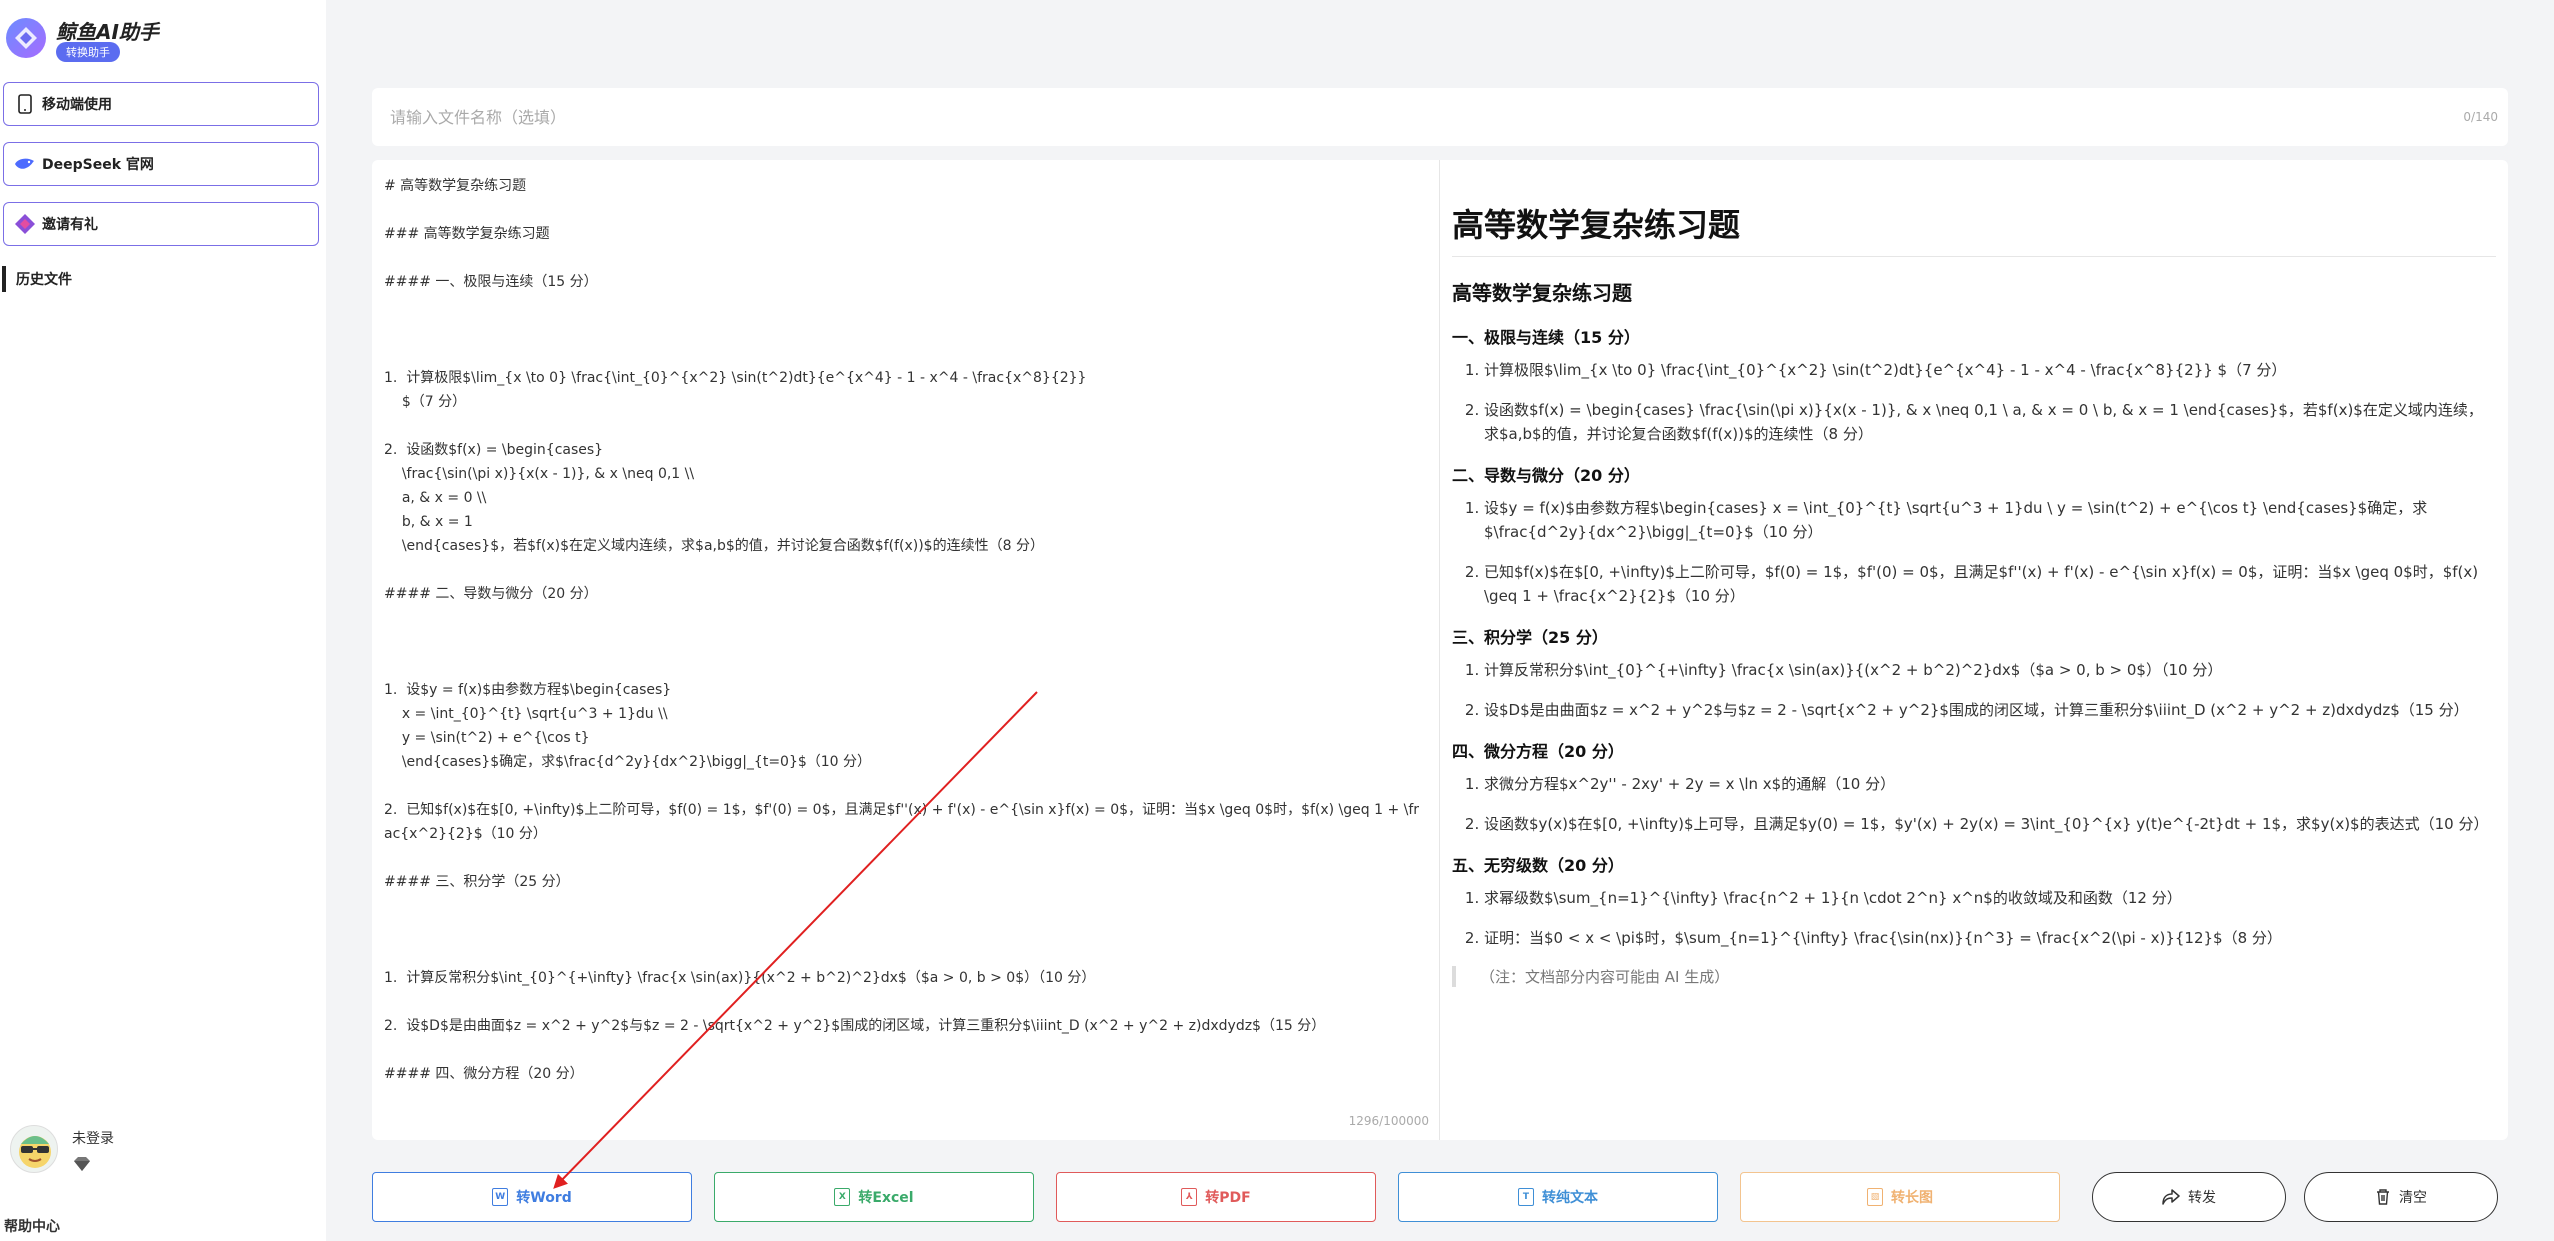 The image size is (2554, 1241). I want to click on word-file-icon: W, so click(500, 1197).